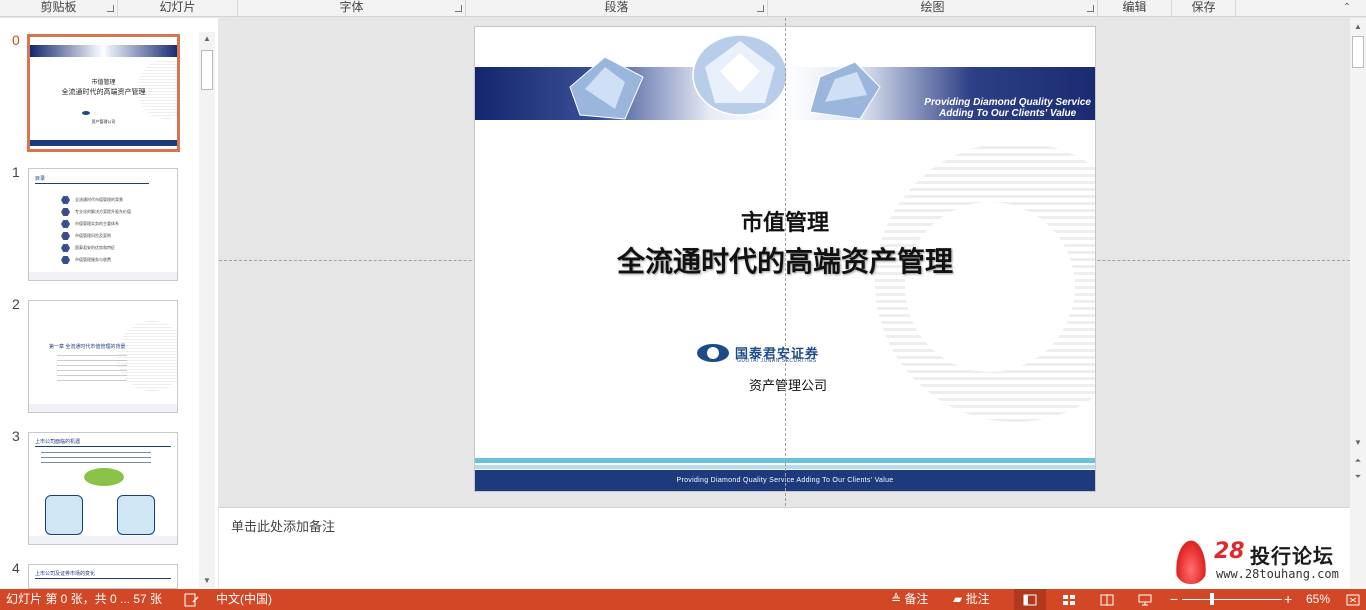 The height and width of the screenshot is (610, 1366). Describe the element at coordinates (104, 477) in the screenshot. I see `thumb-ellipse` at that location.